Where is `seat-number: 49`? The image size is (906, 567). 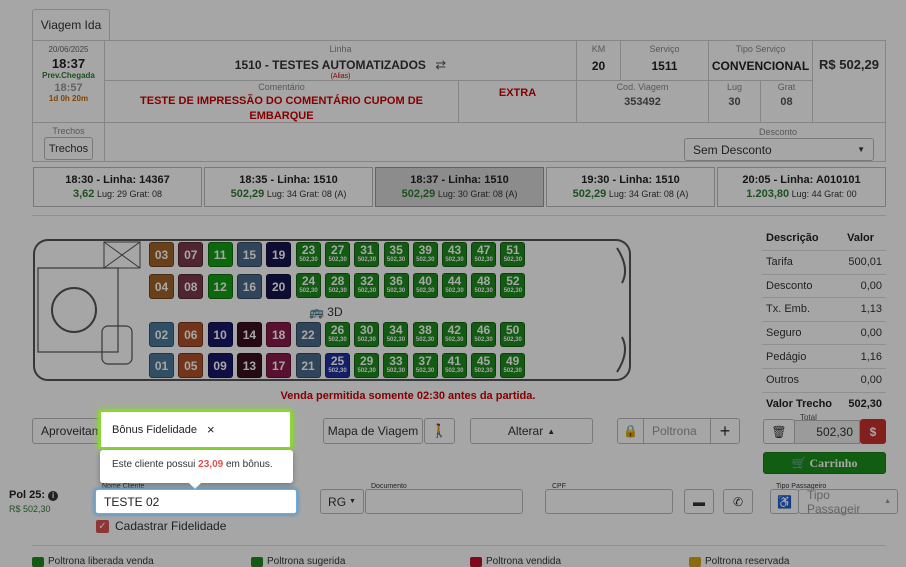 seat-number: 49 is located at coordinates (513, 361).